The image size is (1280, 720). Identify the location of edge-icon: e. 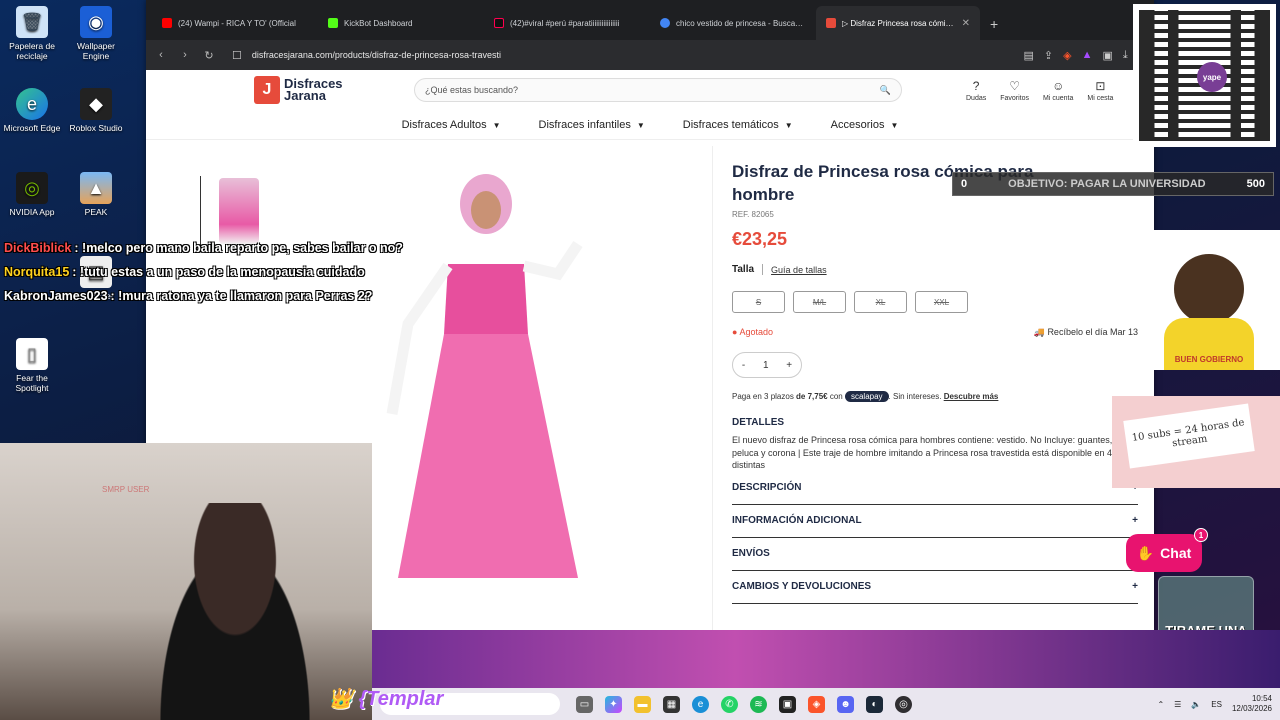
(32, 104).